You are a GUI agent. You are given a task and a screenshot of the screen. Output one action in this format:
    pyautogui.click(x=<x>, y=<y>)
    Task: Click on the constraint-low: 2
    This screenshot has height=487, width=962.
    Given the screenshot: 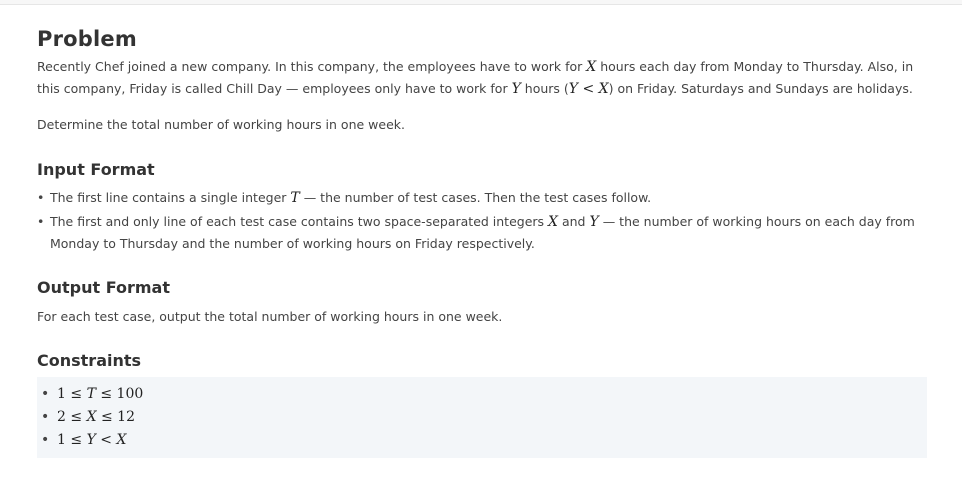 What is the action you would take?
    pyautogui.click(x=61, y=417)
    